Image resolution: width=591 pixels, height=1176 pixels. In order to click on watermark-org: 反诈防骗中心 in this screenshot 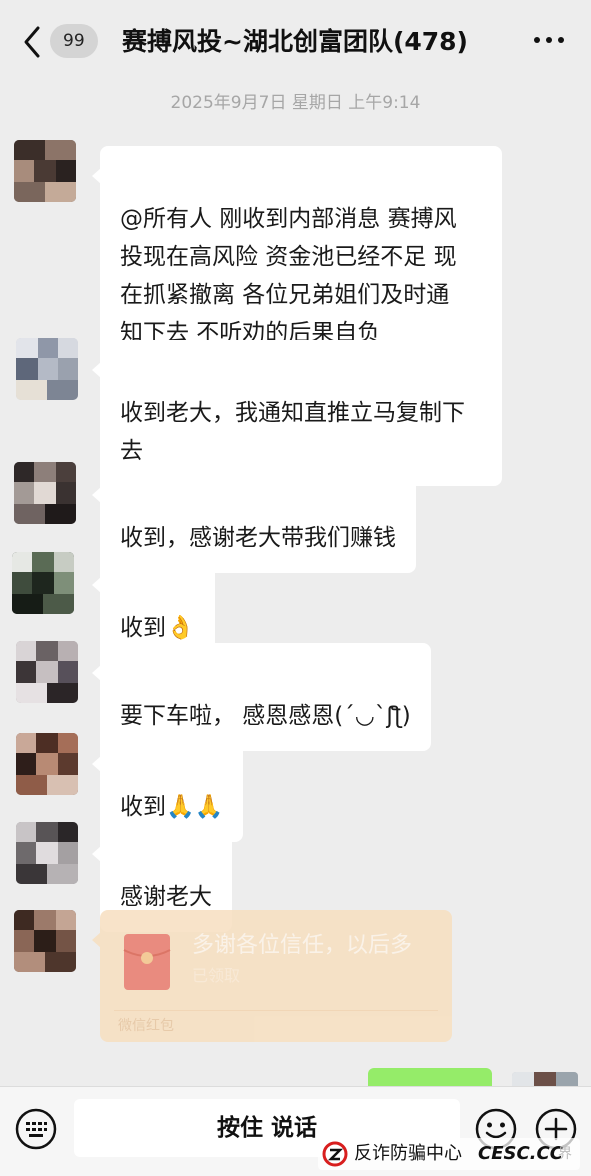, I will do `click(408, 1153)`.